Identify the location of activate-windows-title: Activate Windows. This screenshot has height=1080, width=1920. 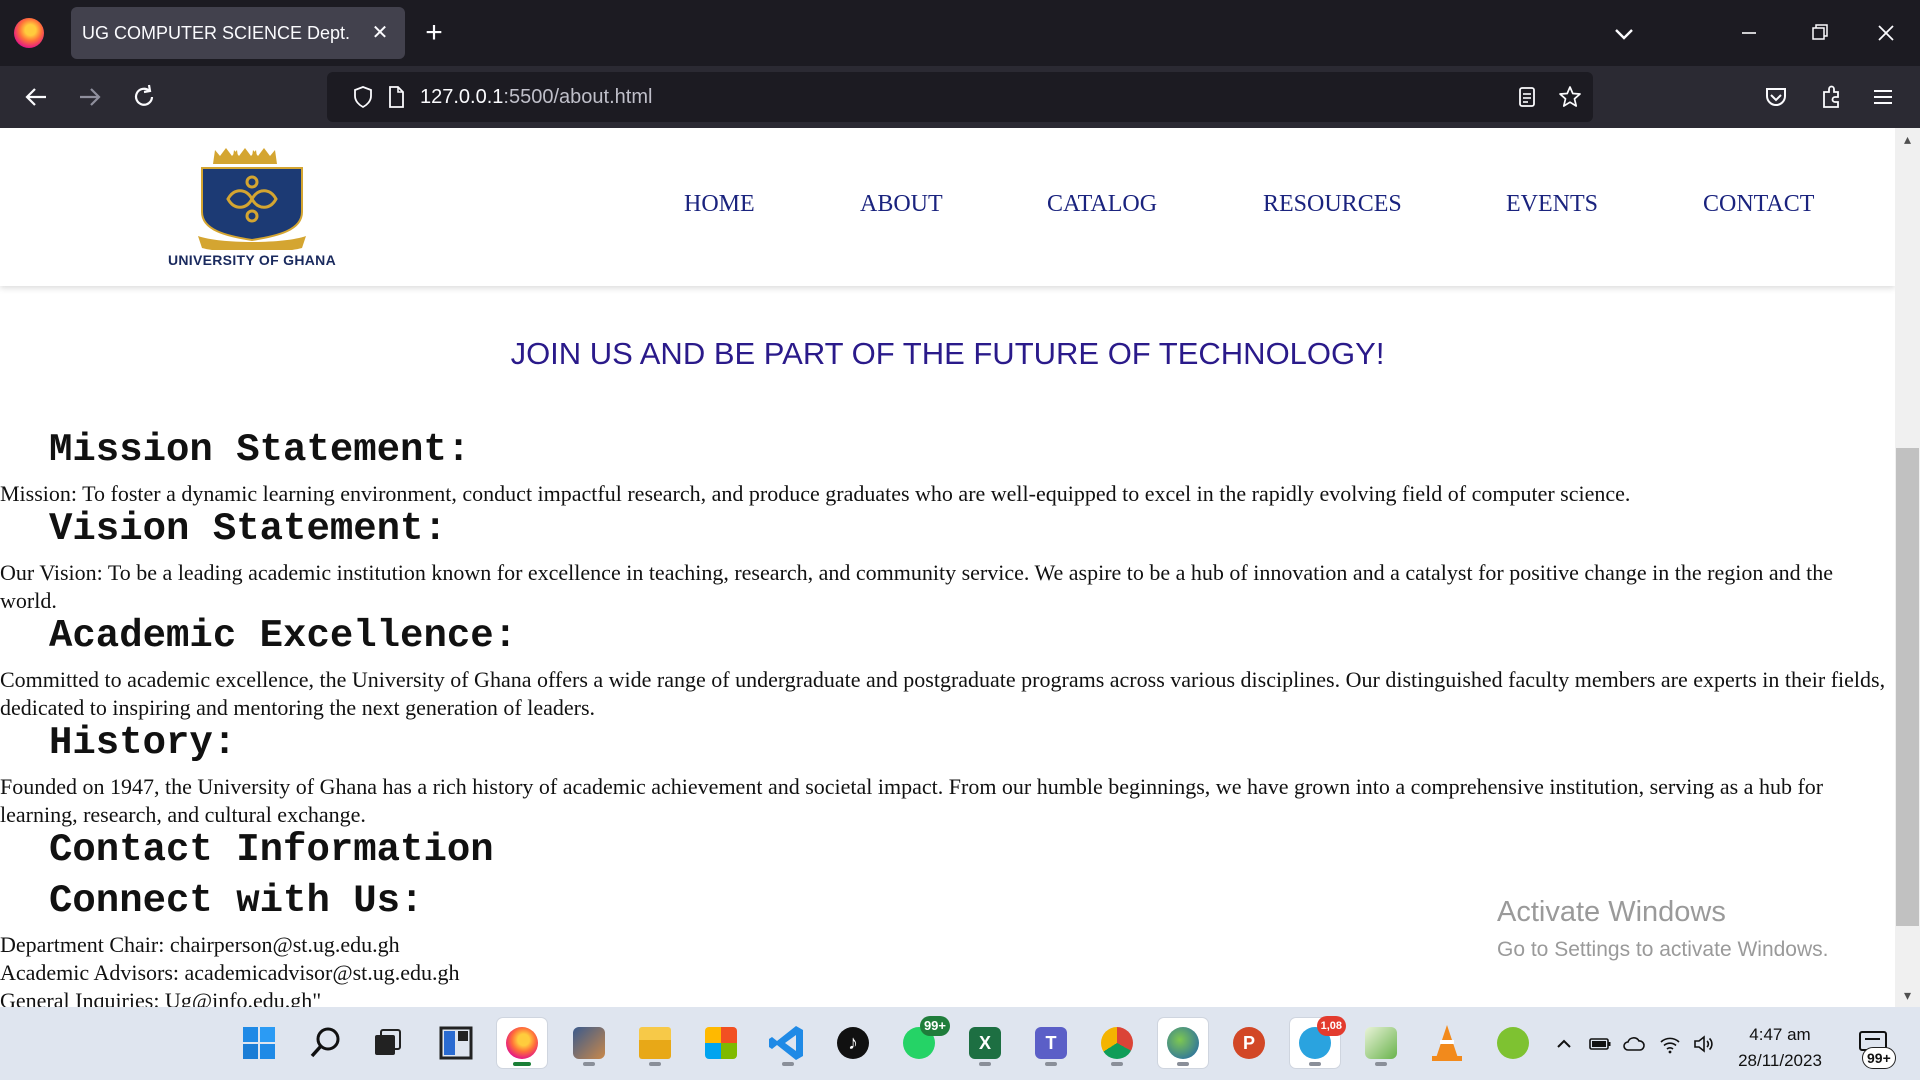
(1611, 912).